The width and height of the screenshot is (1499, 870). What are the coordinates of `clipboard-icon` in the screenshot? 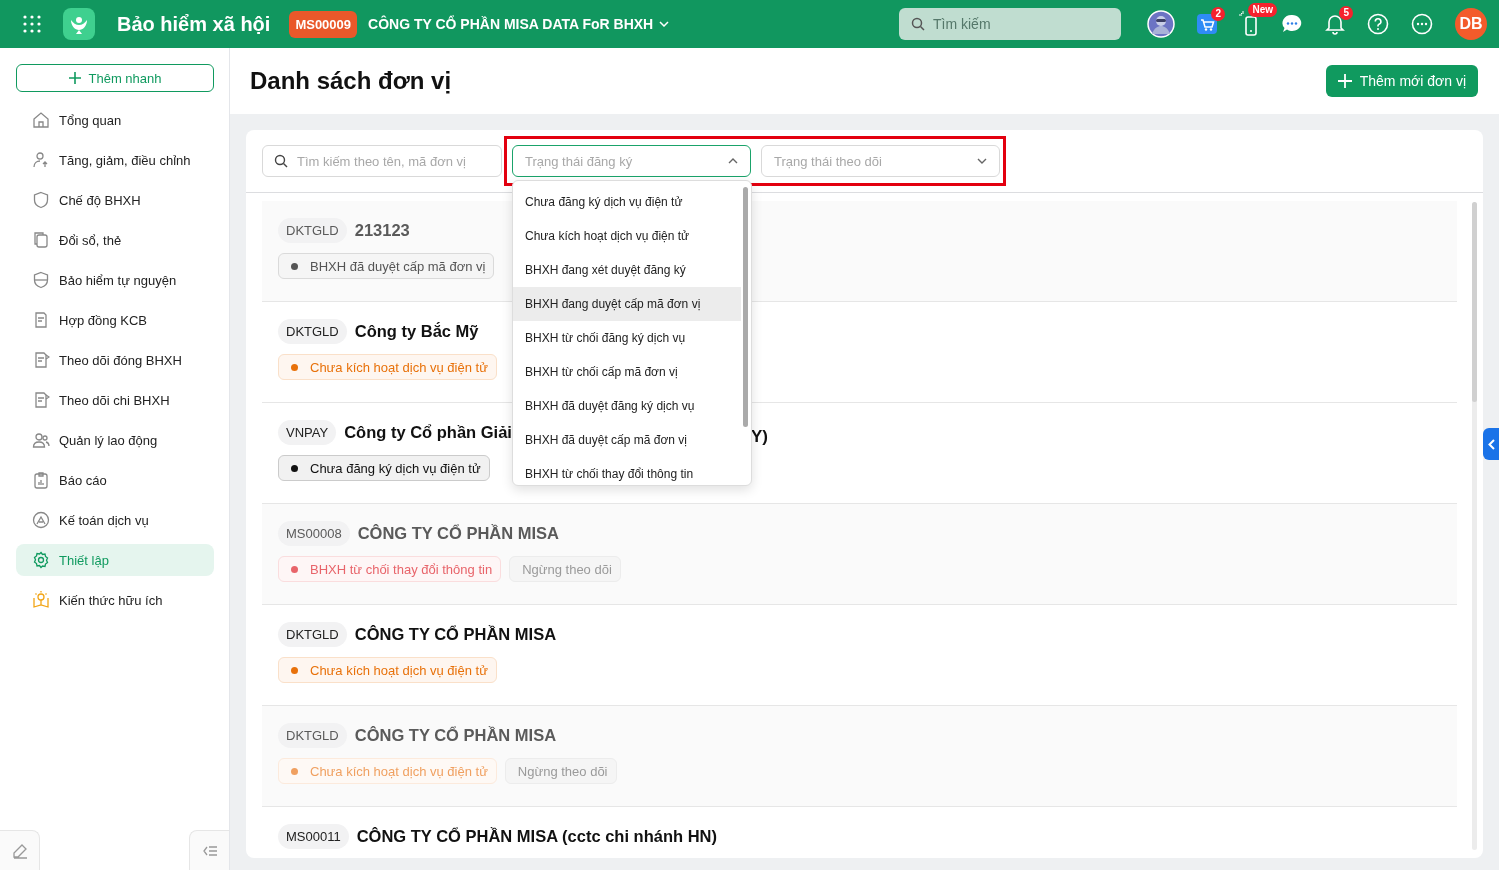 It's located at (41, 480).